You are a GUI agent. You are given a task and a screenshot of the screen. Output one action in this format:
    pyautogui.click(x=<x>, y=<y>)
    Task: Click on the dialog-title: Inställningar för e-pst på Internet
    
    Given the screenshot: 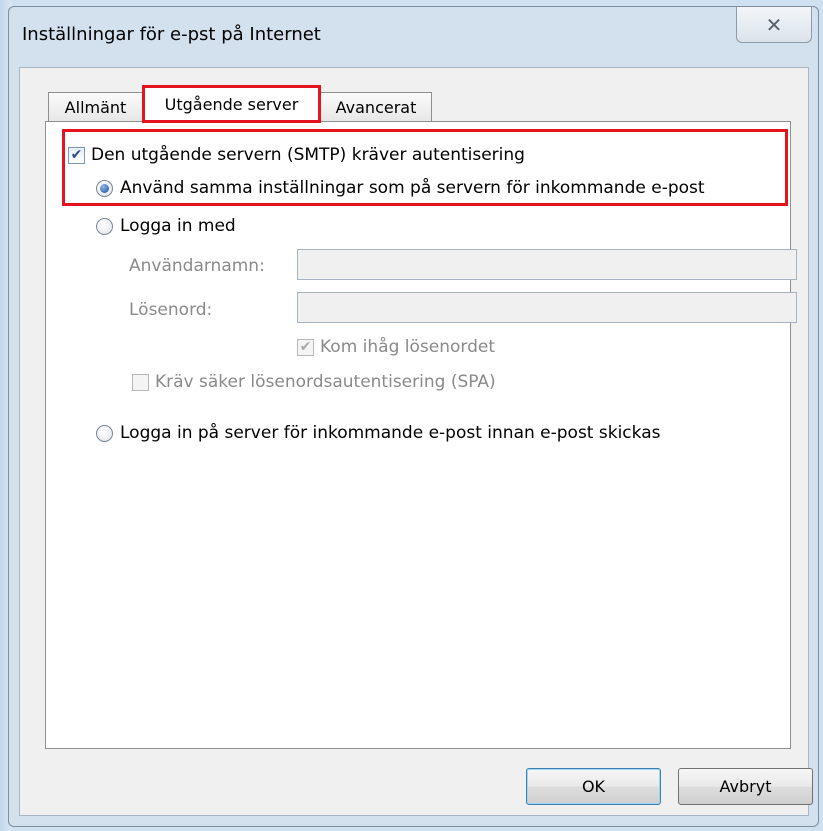 What is the action you would take?
    pyautogui.click(x=171, y=34)
    